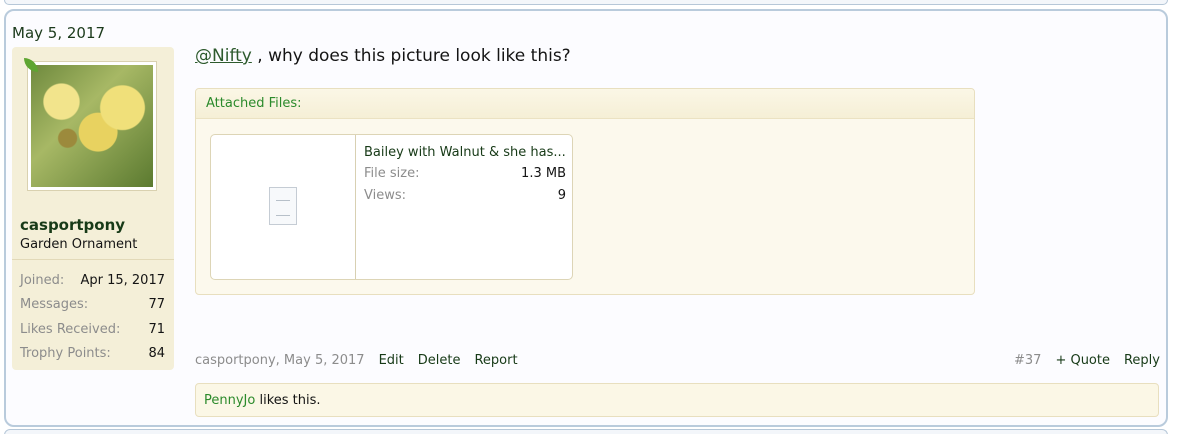 Image resolution: width=1200 pixels, height=434 pixels. I want to click on avatar-image, so click(92, 126).